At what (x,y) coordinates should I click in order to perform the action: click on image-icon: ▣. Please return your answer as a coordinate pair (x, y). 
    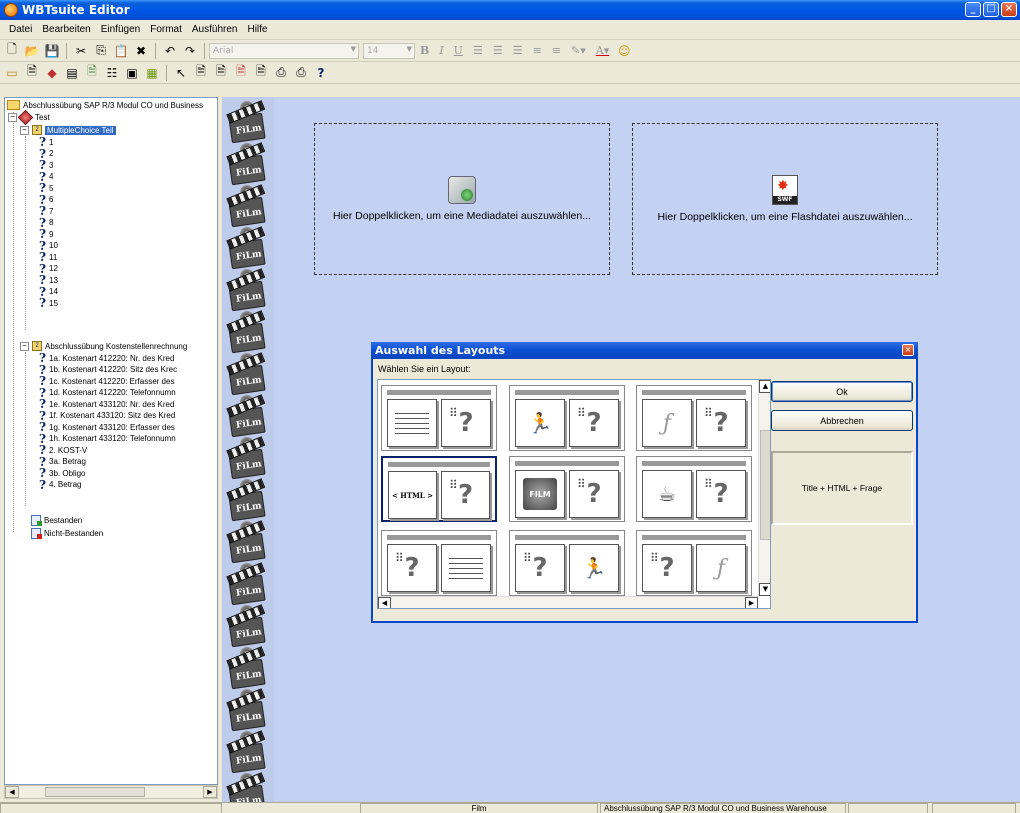
    Looking at the image, I should click on (132, 73).